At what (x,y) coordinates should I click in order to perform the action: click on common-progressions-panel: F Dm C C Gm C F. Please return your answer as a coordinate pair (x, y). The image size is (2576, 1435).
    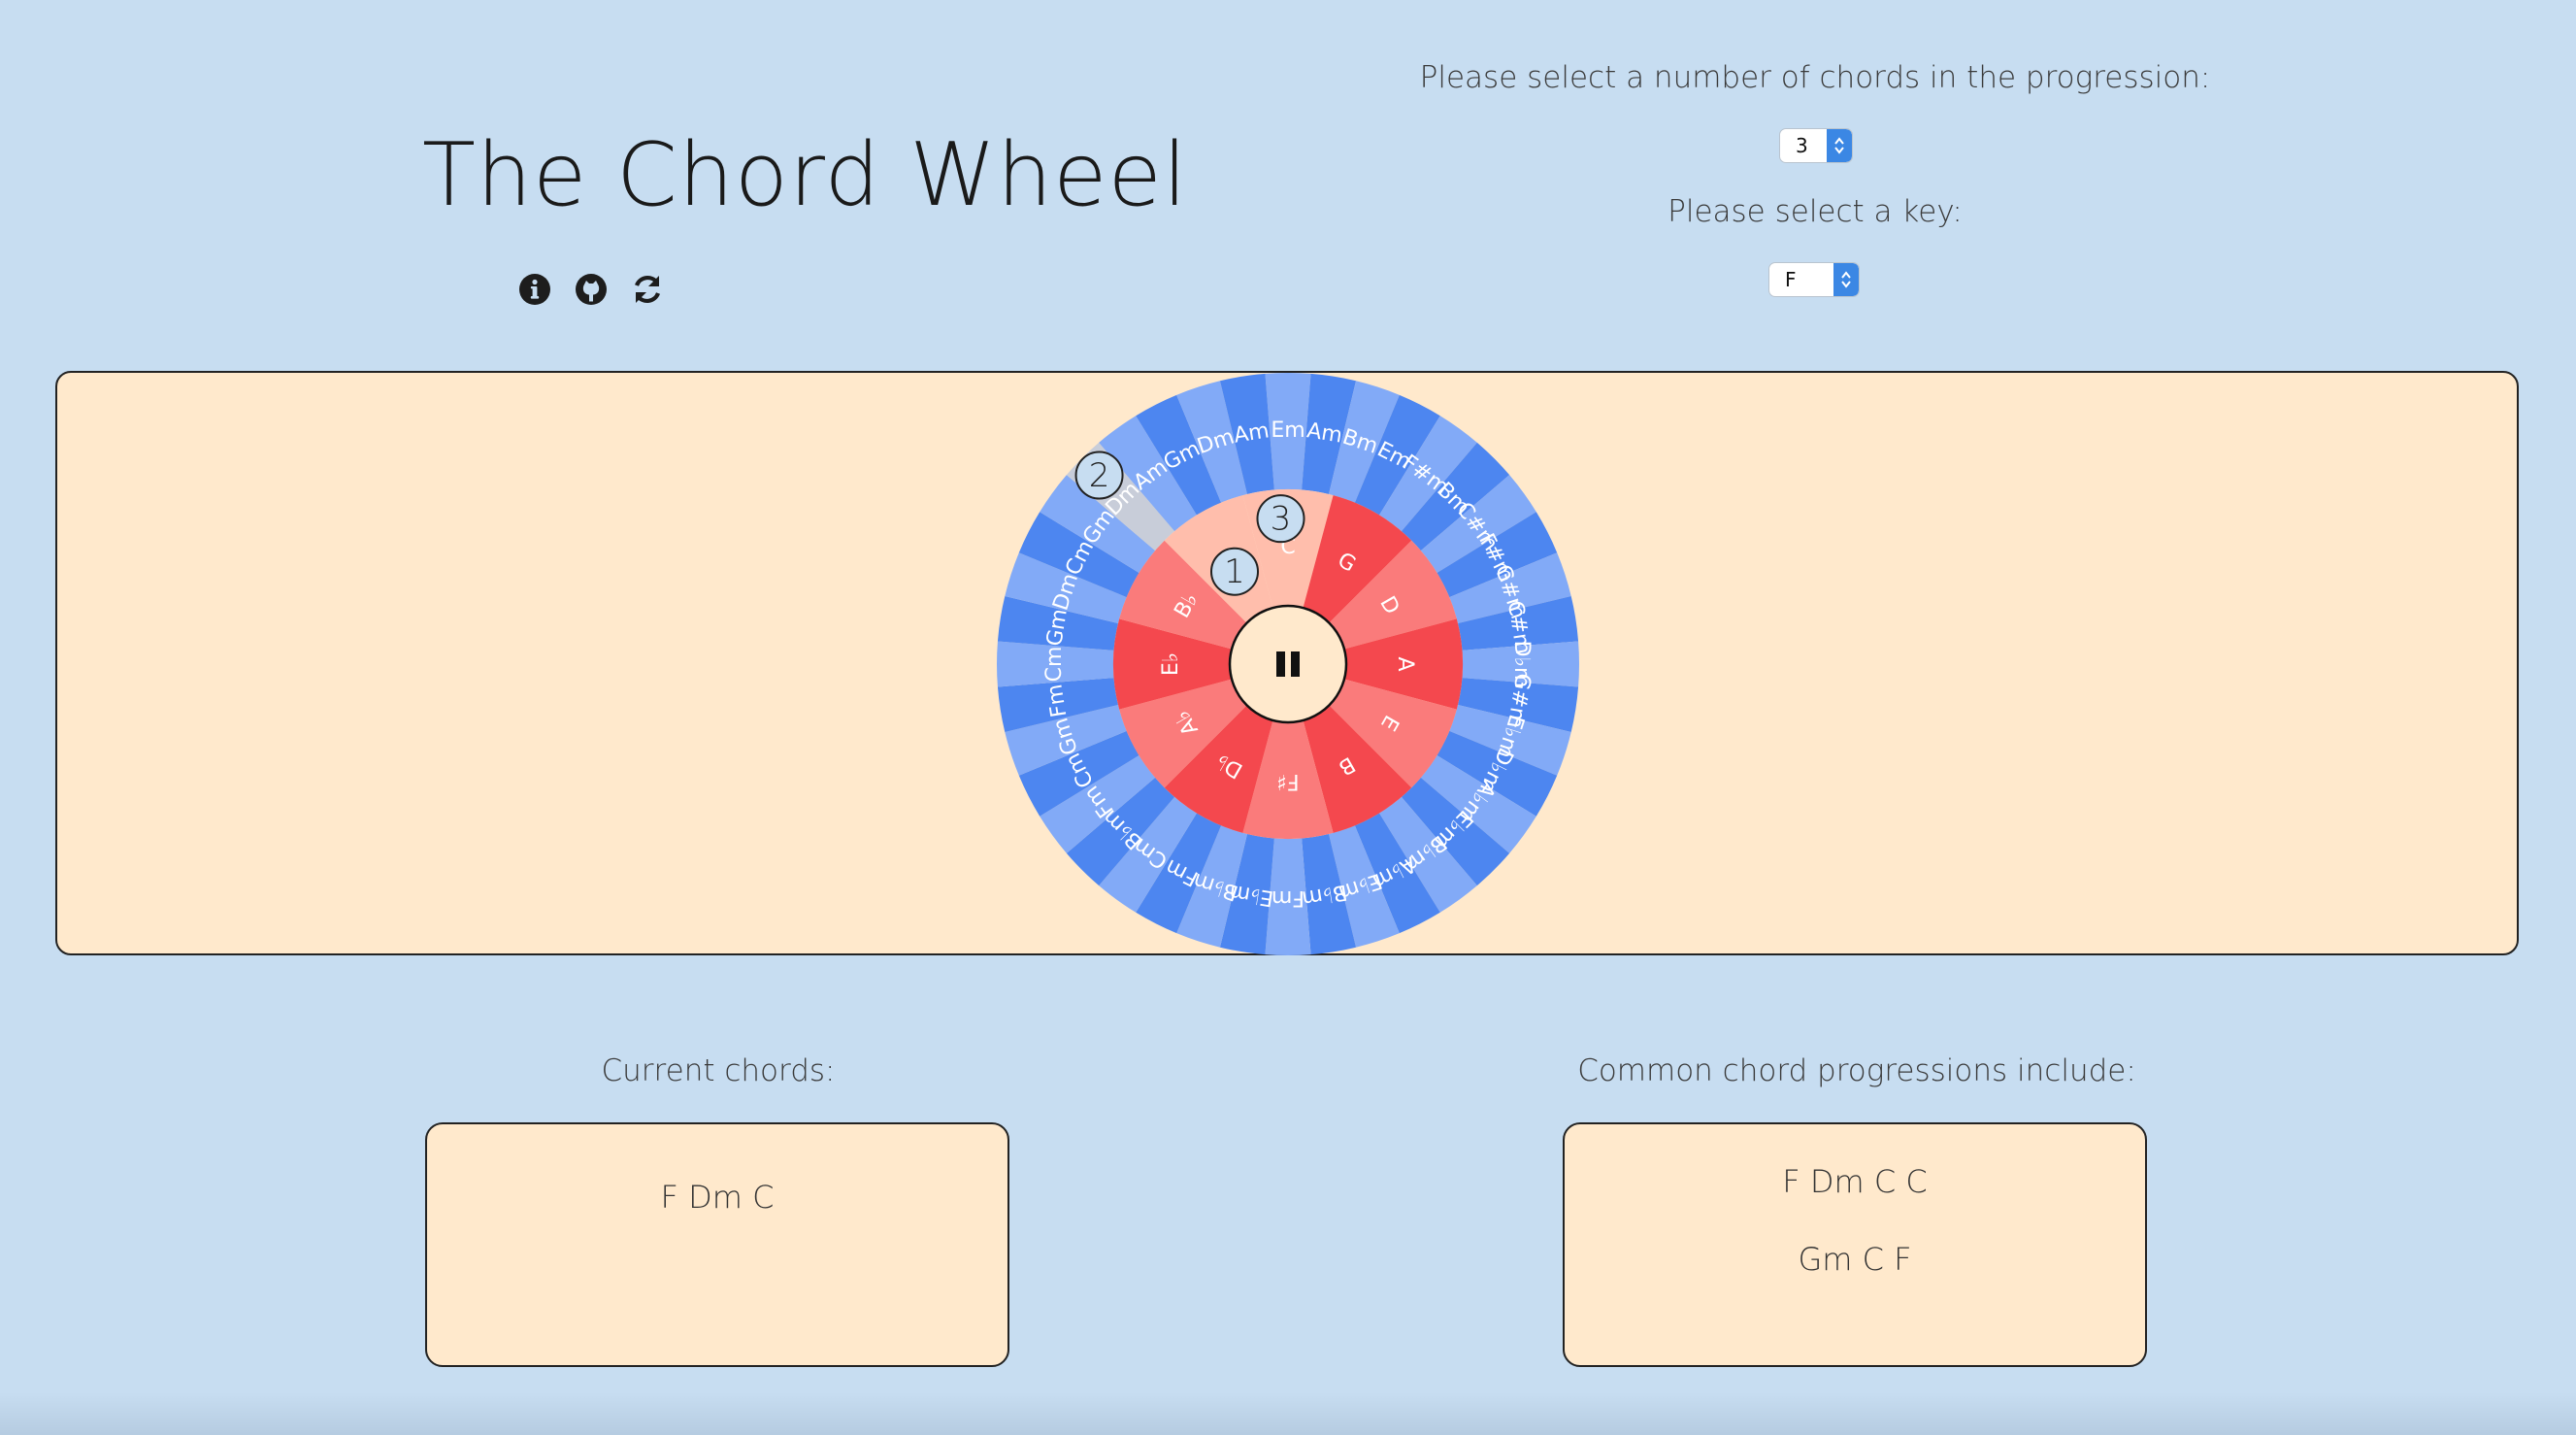
    Looking at the image, I should click on (1855, 1244).